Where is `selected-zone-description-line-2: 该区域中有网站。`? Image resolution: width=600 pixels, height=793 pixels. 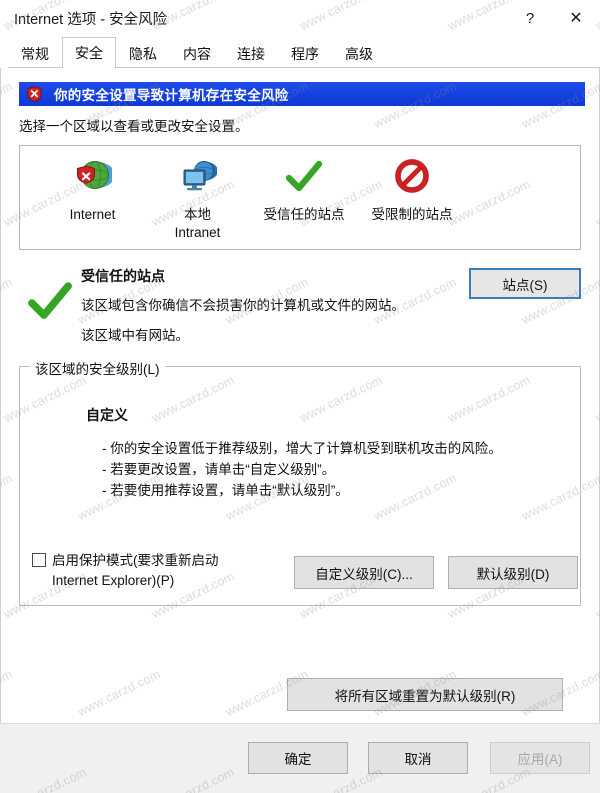 selected-zone-description-line-2: 该区域中有网站。 is located at coordinates (135, 335).